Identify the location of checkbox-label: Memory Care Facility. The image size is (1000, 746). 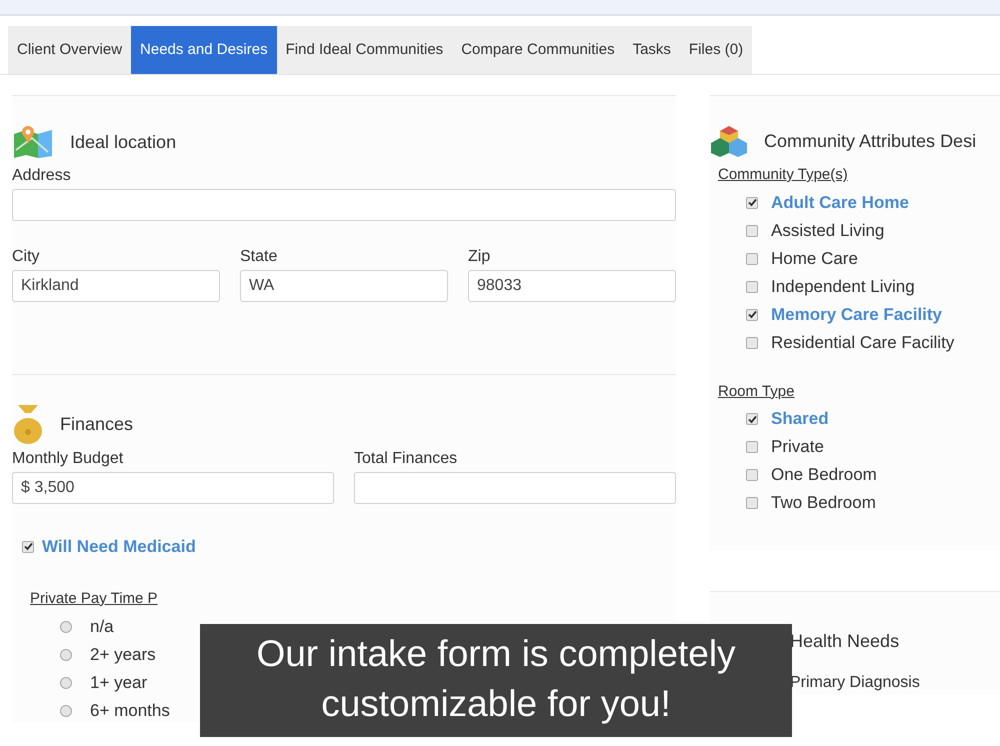
(856, 315).